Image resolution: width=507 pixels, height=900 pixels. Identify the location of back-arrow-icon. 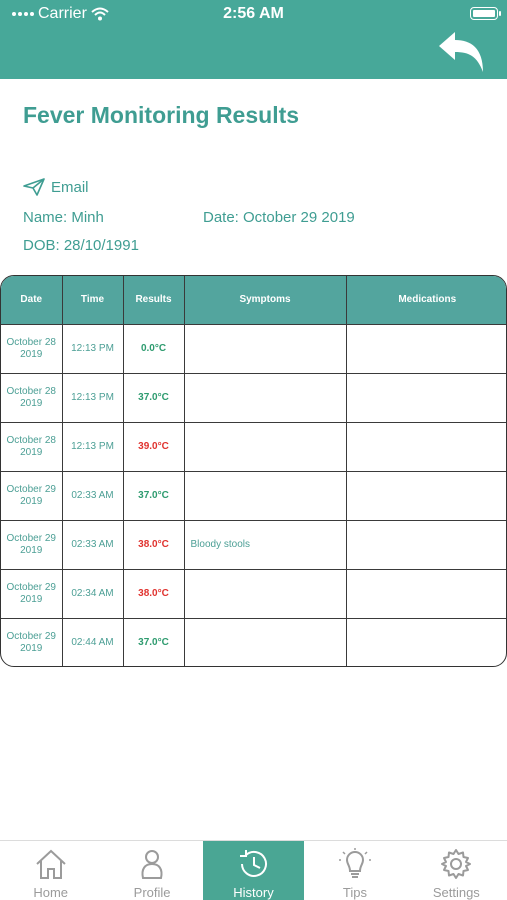
(461, 52).